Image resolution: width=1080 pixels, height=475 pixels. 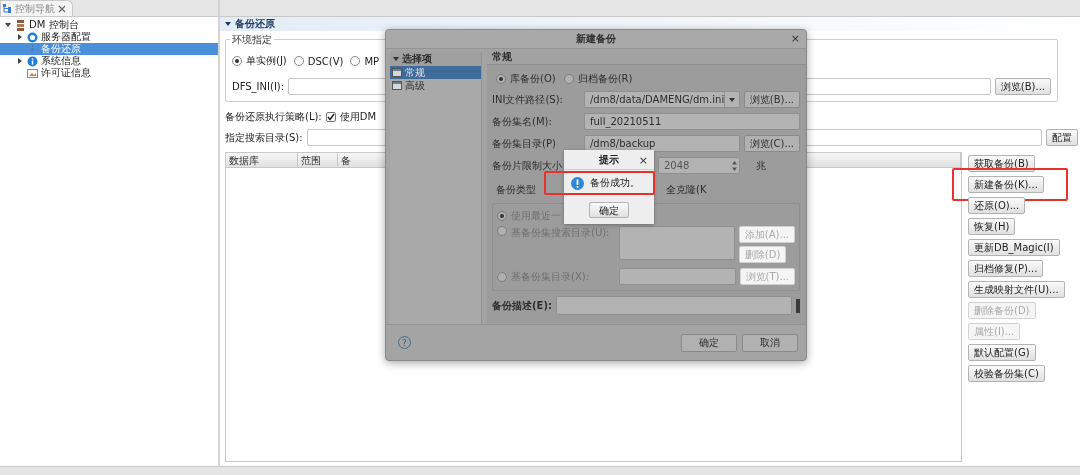 What do you see at coordinates (435, 85) in the screenshot?
I see `option-item: 高级` at bounding box center [435, 85].